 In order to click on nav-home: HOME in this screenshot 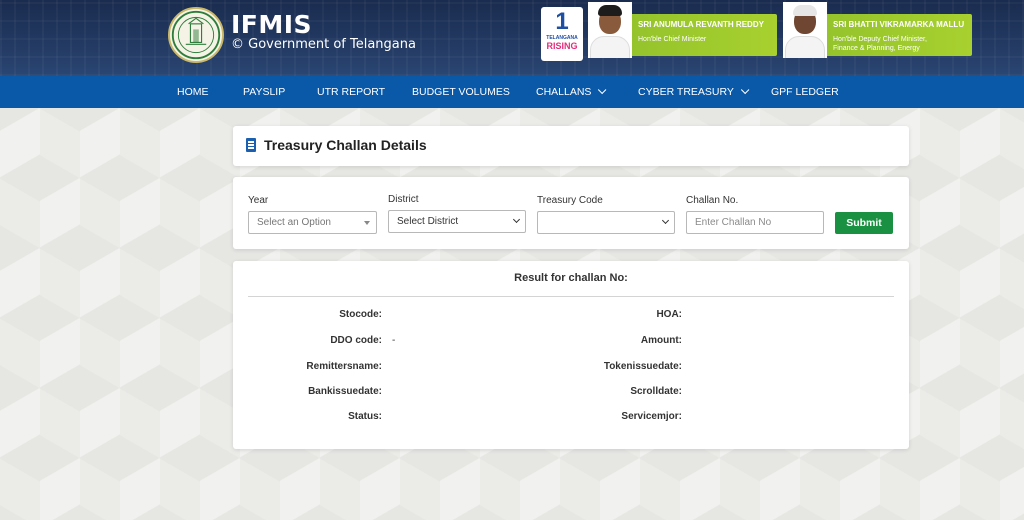, I will do `click(193, 92)`.